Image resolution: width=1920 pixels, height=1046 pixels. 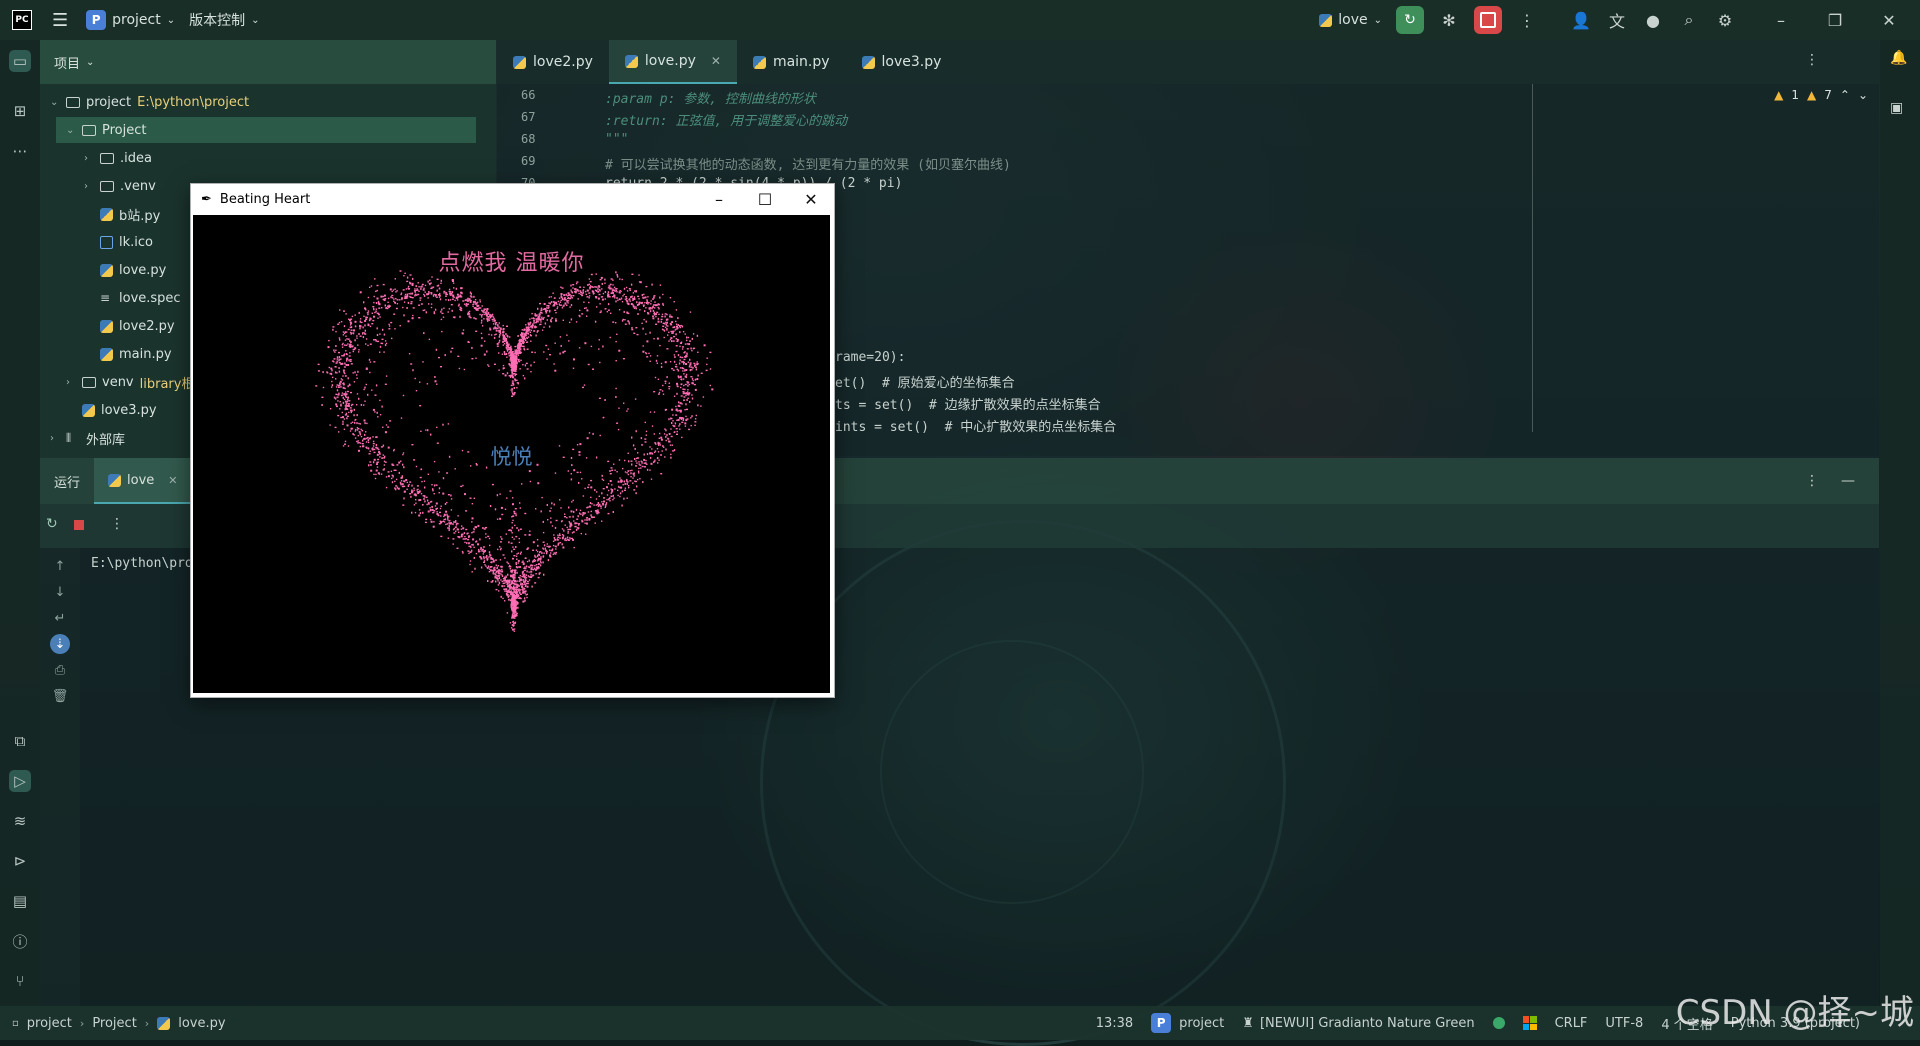 I want to click on tab-options-icon: ⋮, so click(x=1812, y=60).